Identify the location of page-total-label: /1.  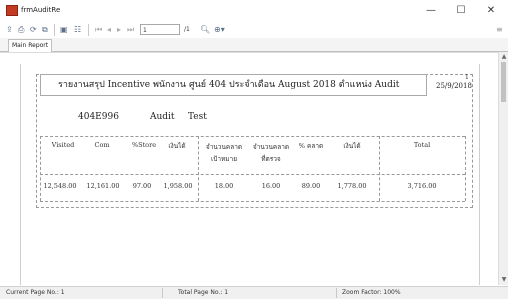
(187, 29).